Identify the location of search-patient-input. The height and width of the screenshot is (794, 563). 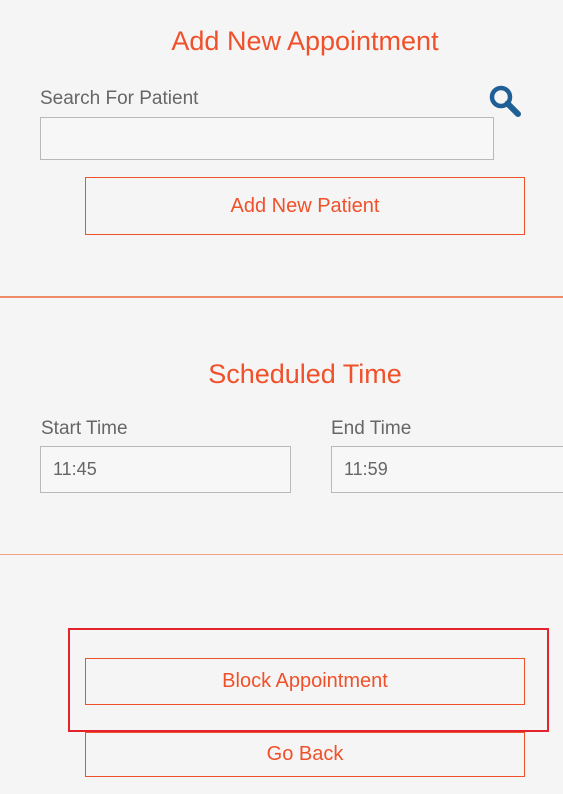
(267, 138).